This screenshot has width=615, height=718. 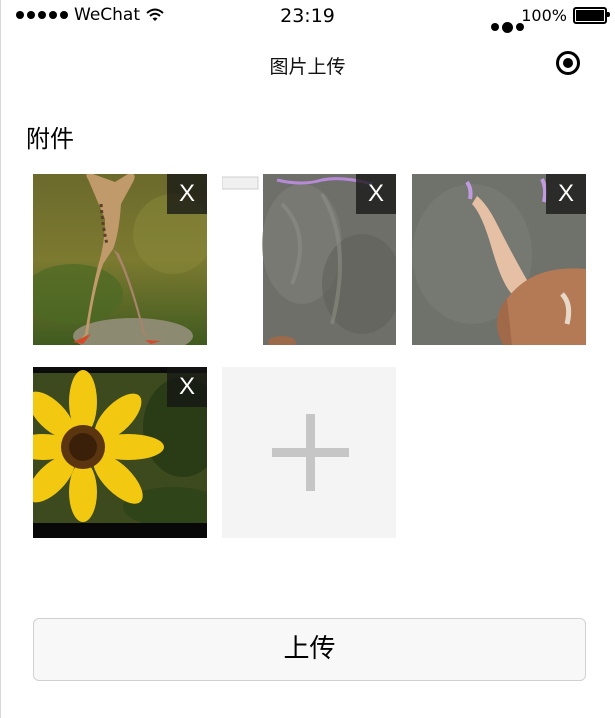 I want to click on nav-bar: 图片上传, so click(x=307, y=64).